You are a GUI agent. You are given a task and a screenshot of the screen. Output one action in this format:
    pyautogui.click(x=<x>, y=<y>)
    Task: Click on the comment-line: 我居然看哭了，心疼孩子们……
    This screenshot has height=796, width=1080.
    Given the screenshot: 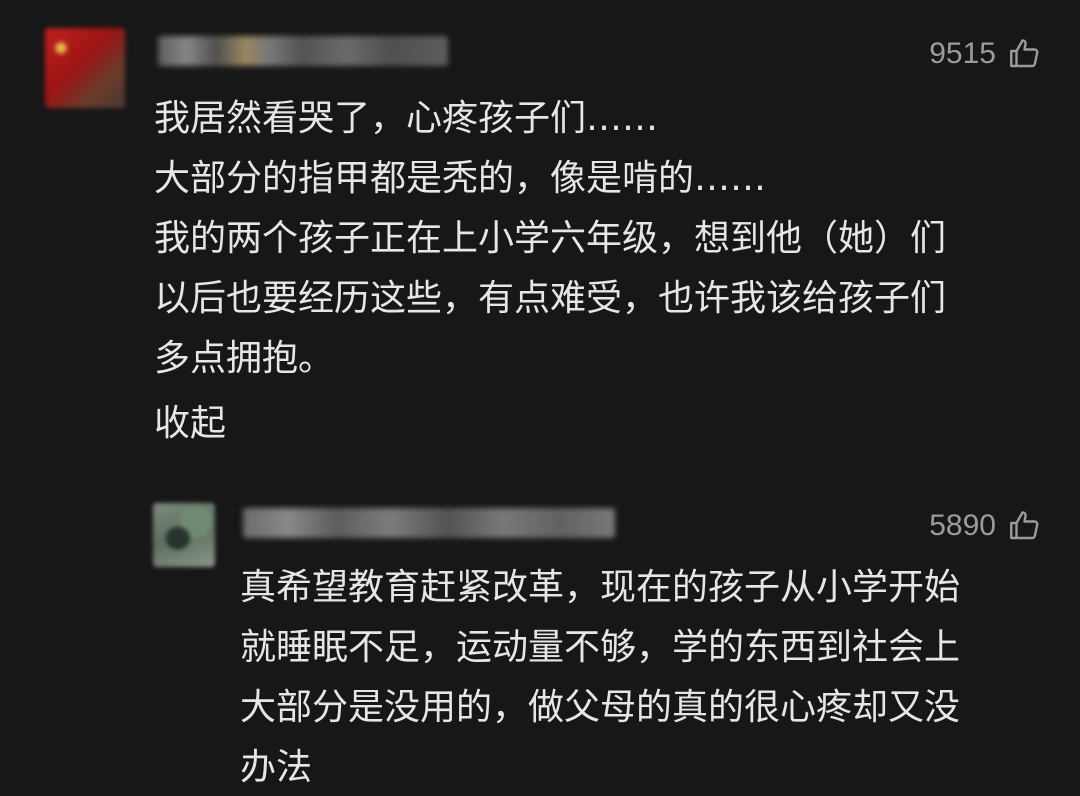 What is the action you would take?
    pyautogui.click(x=406, y=118)
    